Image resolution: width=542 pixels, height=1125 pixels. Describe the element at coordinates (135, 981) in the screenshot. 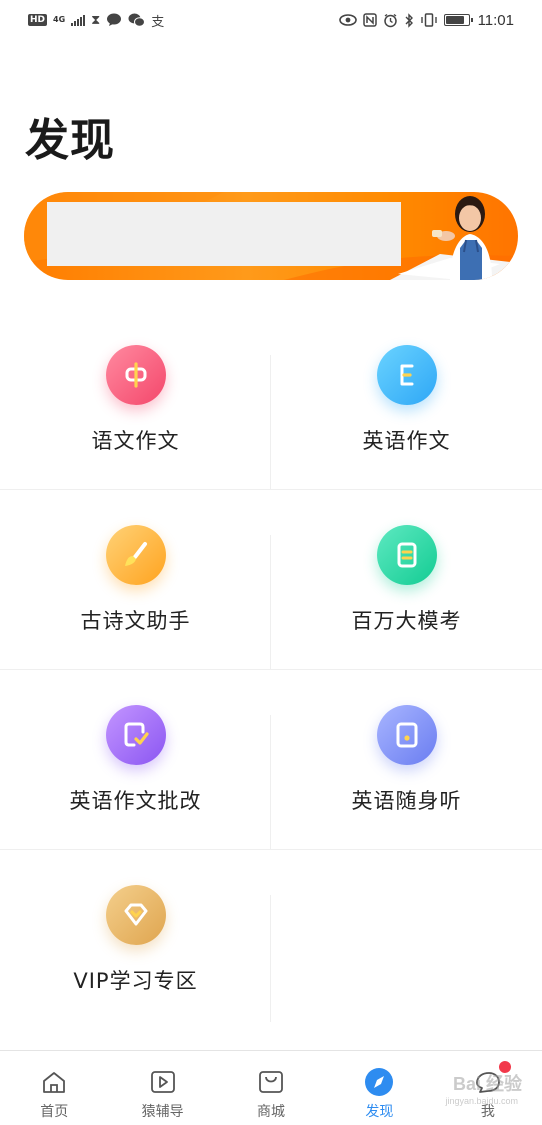

I see `feature-label: VIP学习专区` at that location.